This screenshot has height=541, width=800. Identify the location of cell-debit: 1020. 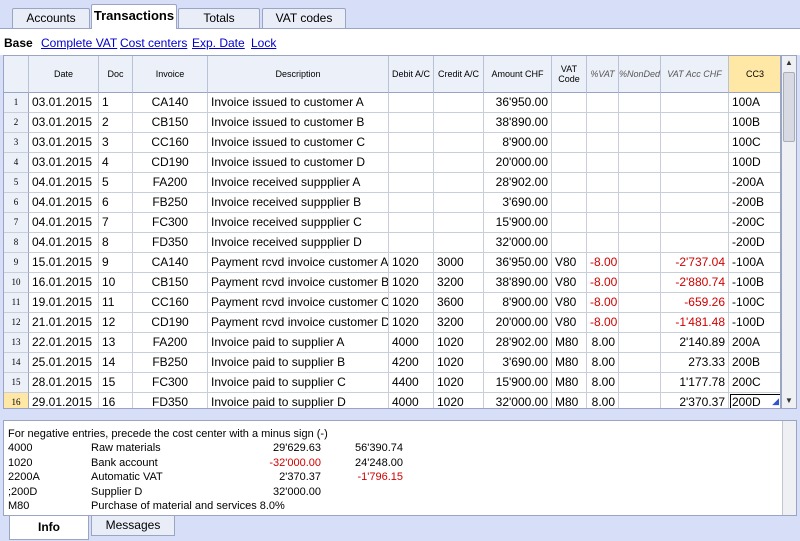
(411, 283).